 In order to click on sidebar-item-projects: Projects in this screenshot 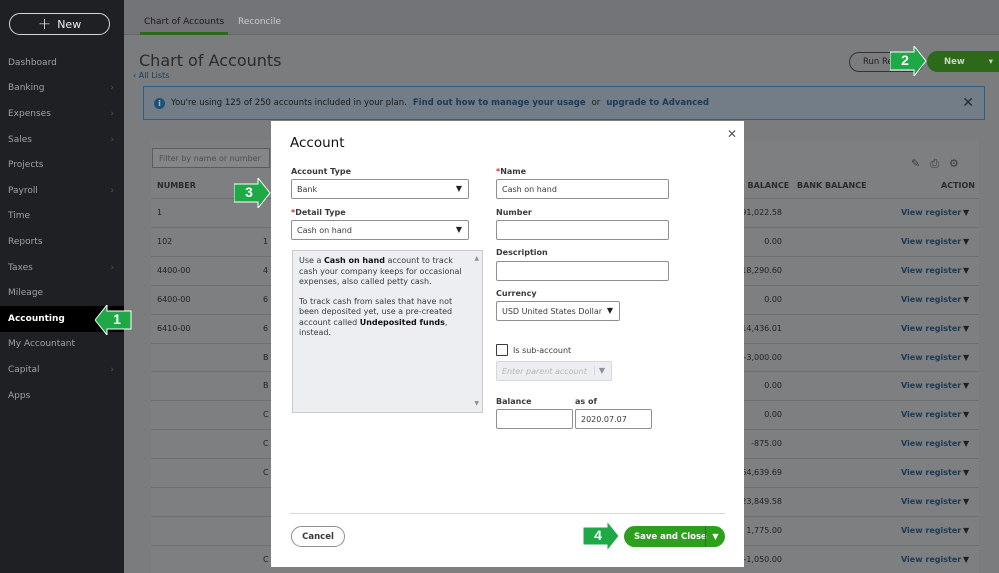, I will do `click(62, 165)`.